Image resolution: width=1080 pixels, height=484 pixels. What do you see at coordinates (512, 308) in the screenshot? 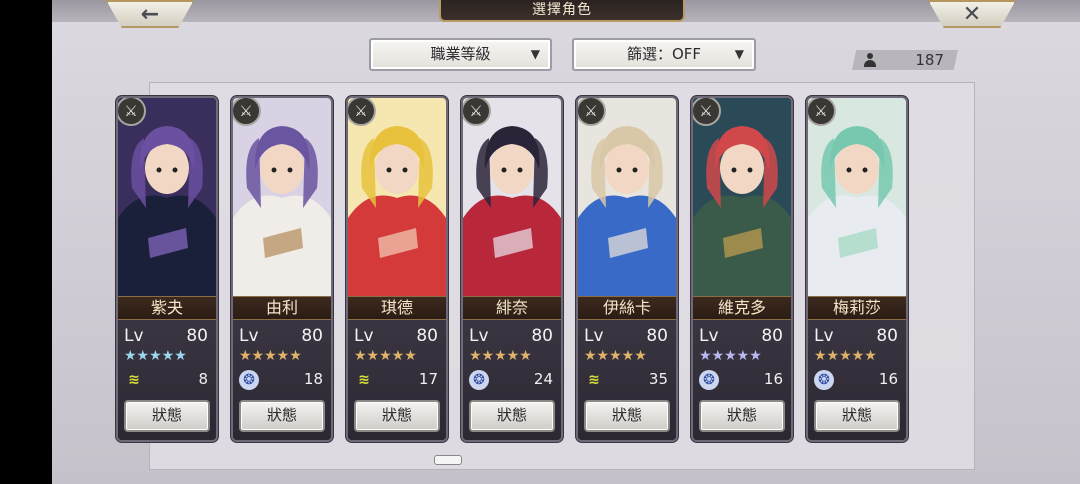
I see `character-name: 緋奈` at bounding box center [512, 308].